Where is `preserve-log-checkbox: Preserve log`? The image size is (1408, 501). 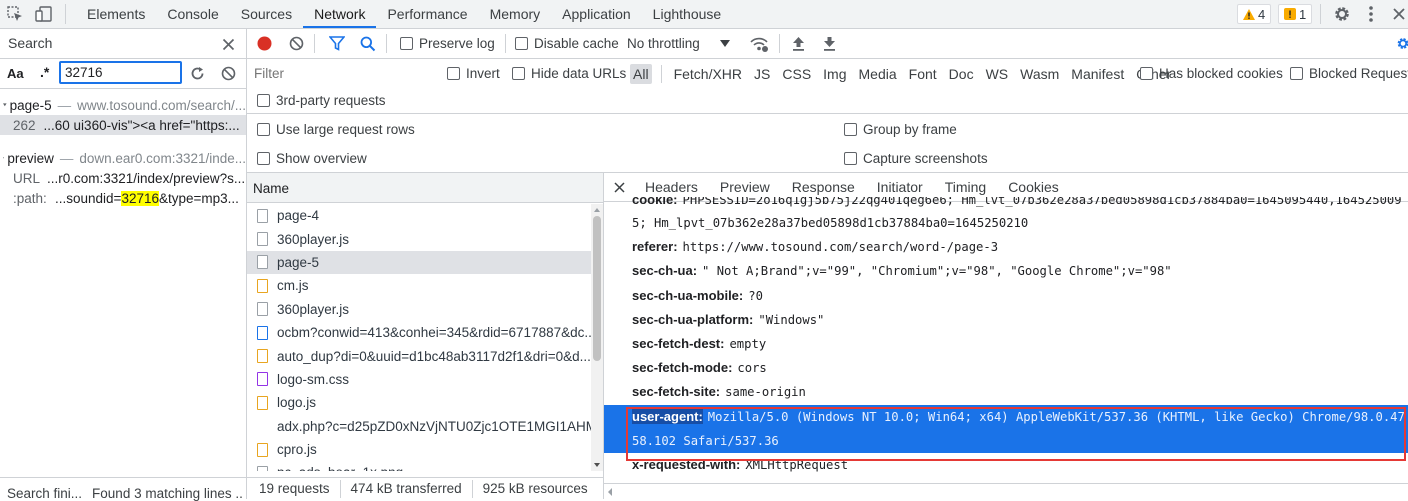 preserve-log-checkbox: Preserve log is located at coordinates (447, 43).